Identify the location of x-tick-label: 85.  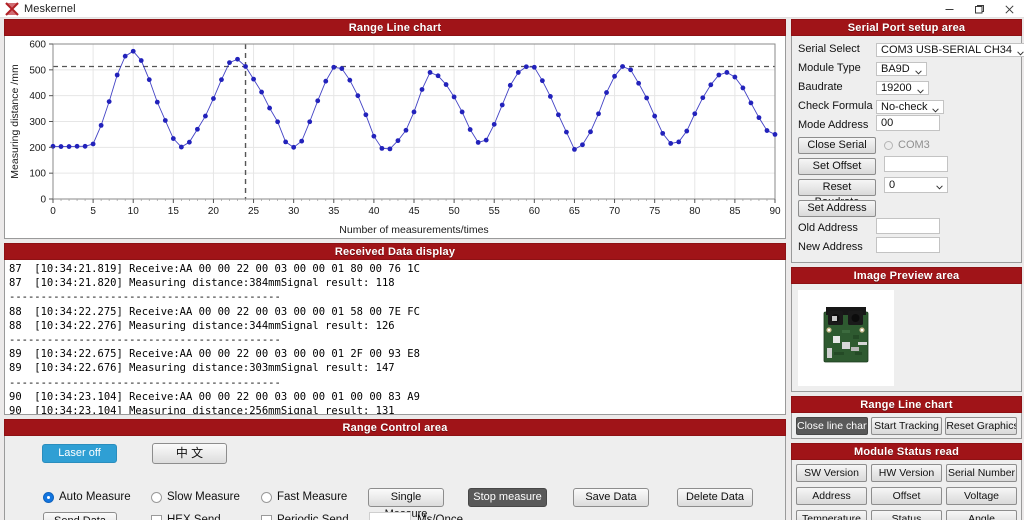
(735, 211).